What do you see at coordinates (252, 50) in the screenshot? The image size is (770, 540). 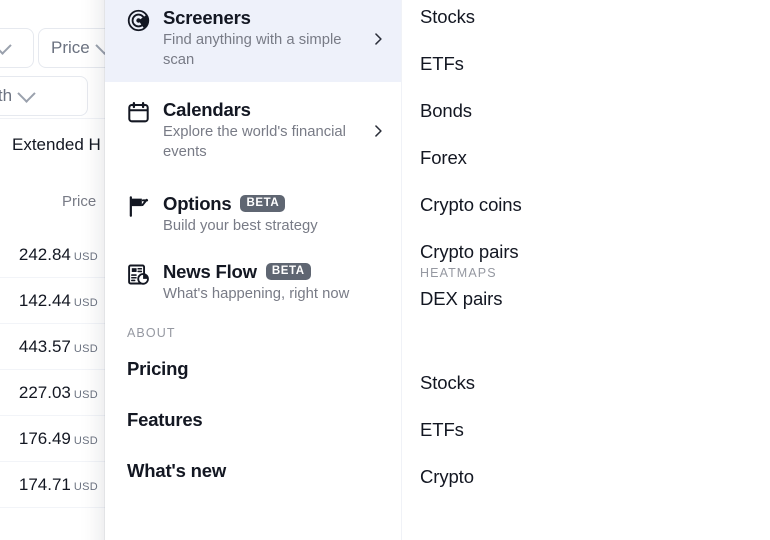 I see `menu-item-screeners-desc: Find anything with a simple scan` at bounding box center [252, 50].